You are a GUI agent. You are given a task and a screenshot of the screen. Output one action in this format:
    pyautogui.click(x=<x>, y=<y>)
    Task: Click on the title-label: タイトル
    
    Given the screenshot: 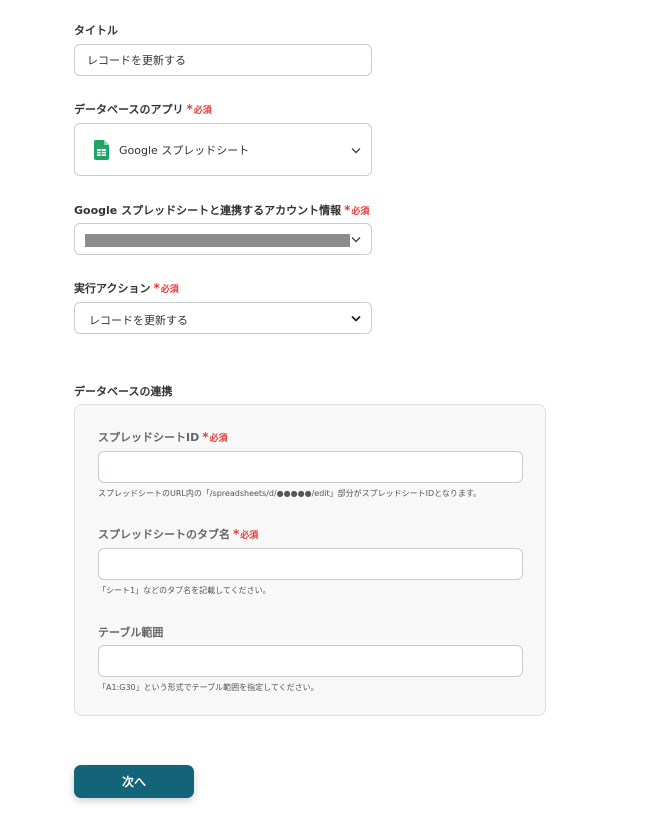 What is the action you would take?
    pyautogui.click(x=96, y=30)
    